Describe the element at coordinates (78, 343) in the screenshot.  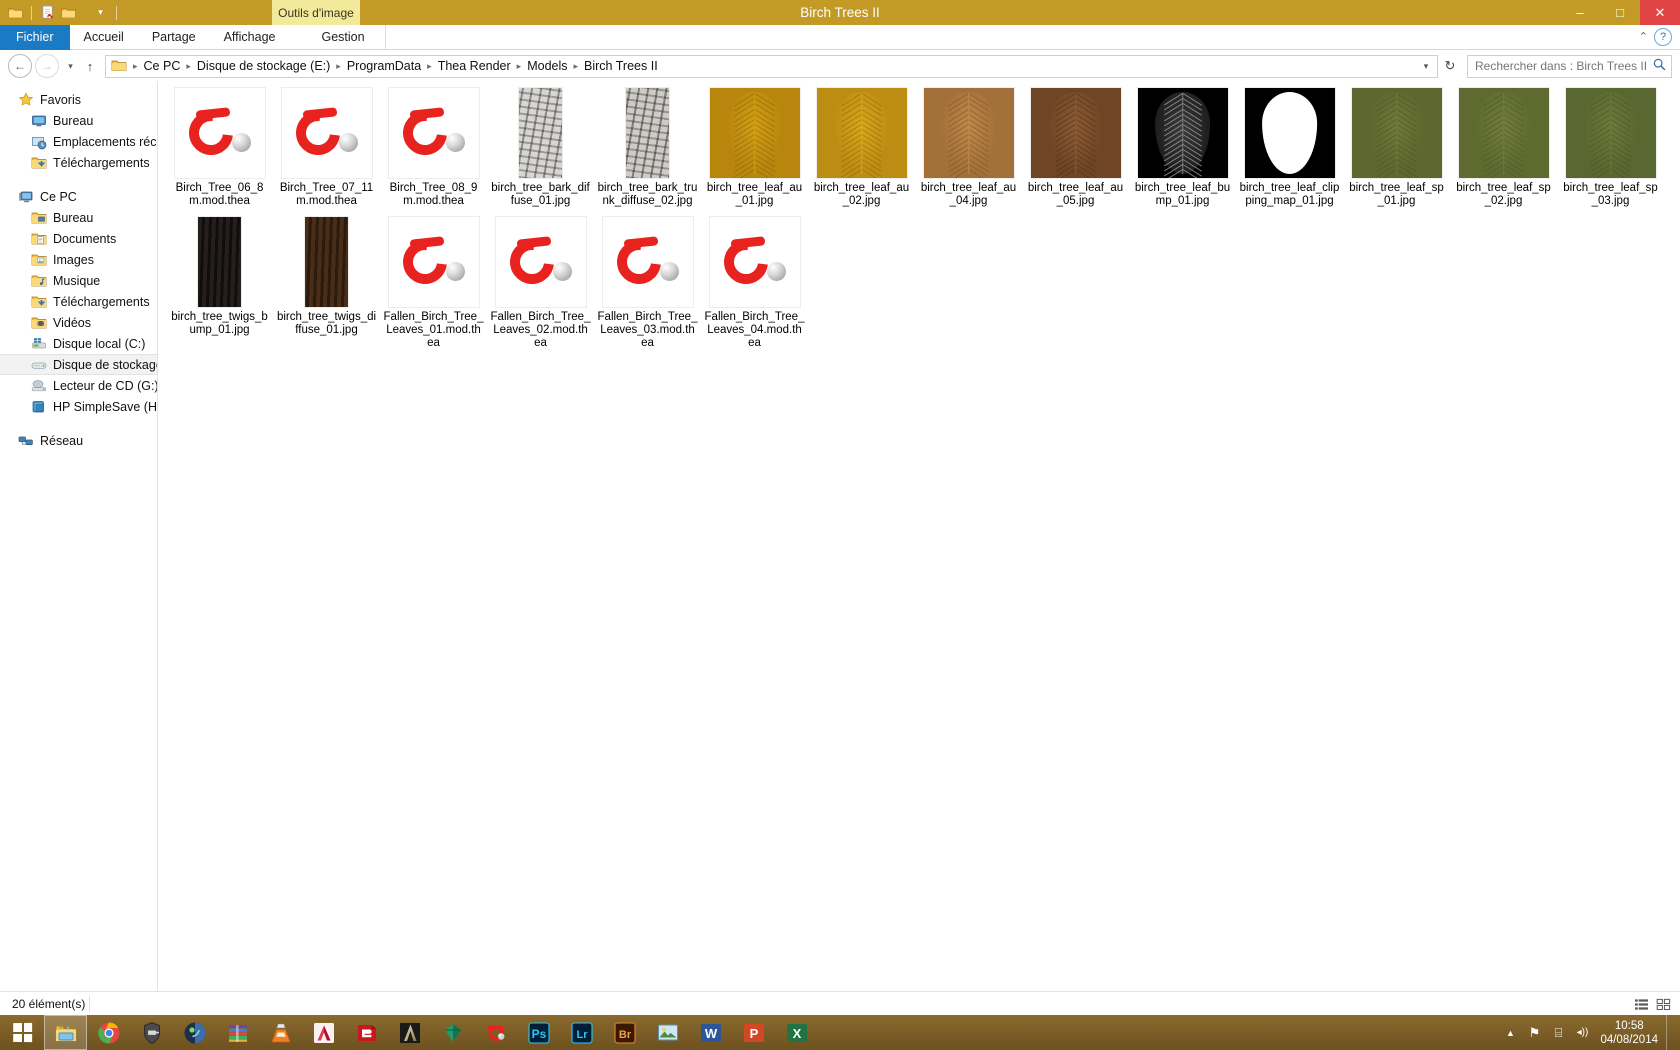
I see `sidebar-item-disque-local-c: Disque local (C:)` at that location.